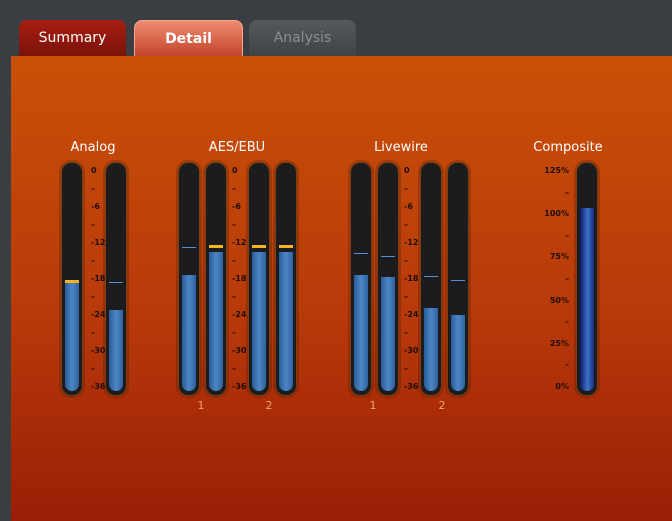 This screenshot has width=672, height=521. I want to click on aes-ebu-scale-tick: -12, so click(239, 242).